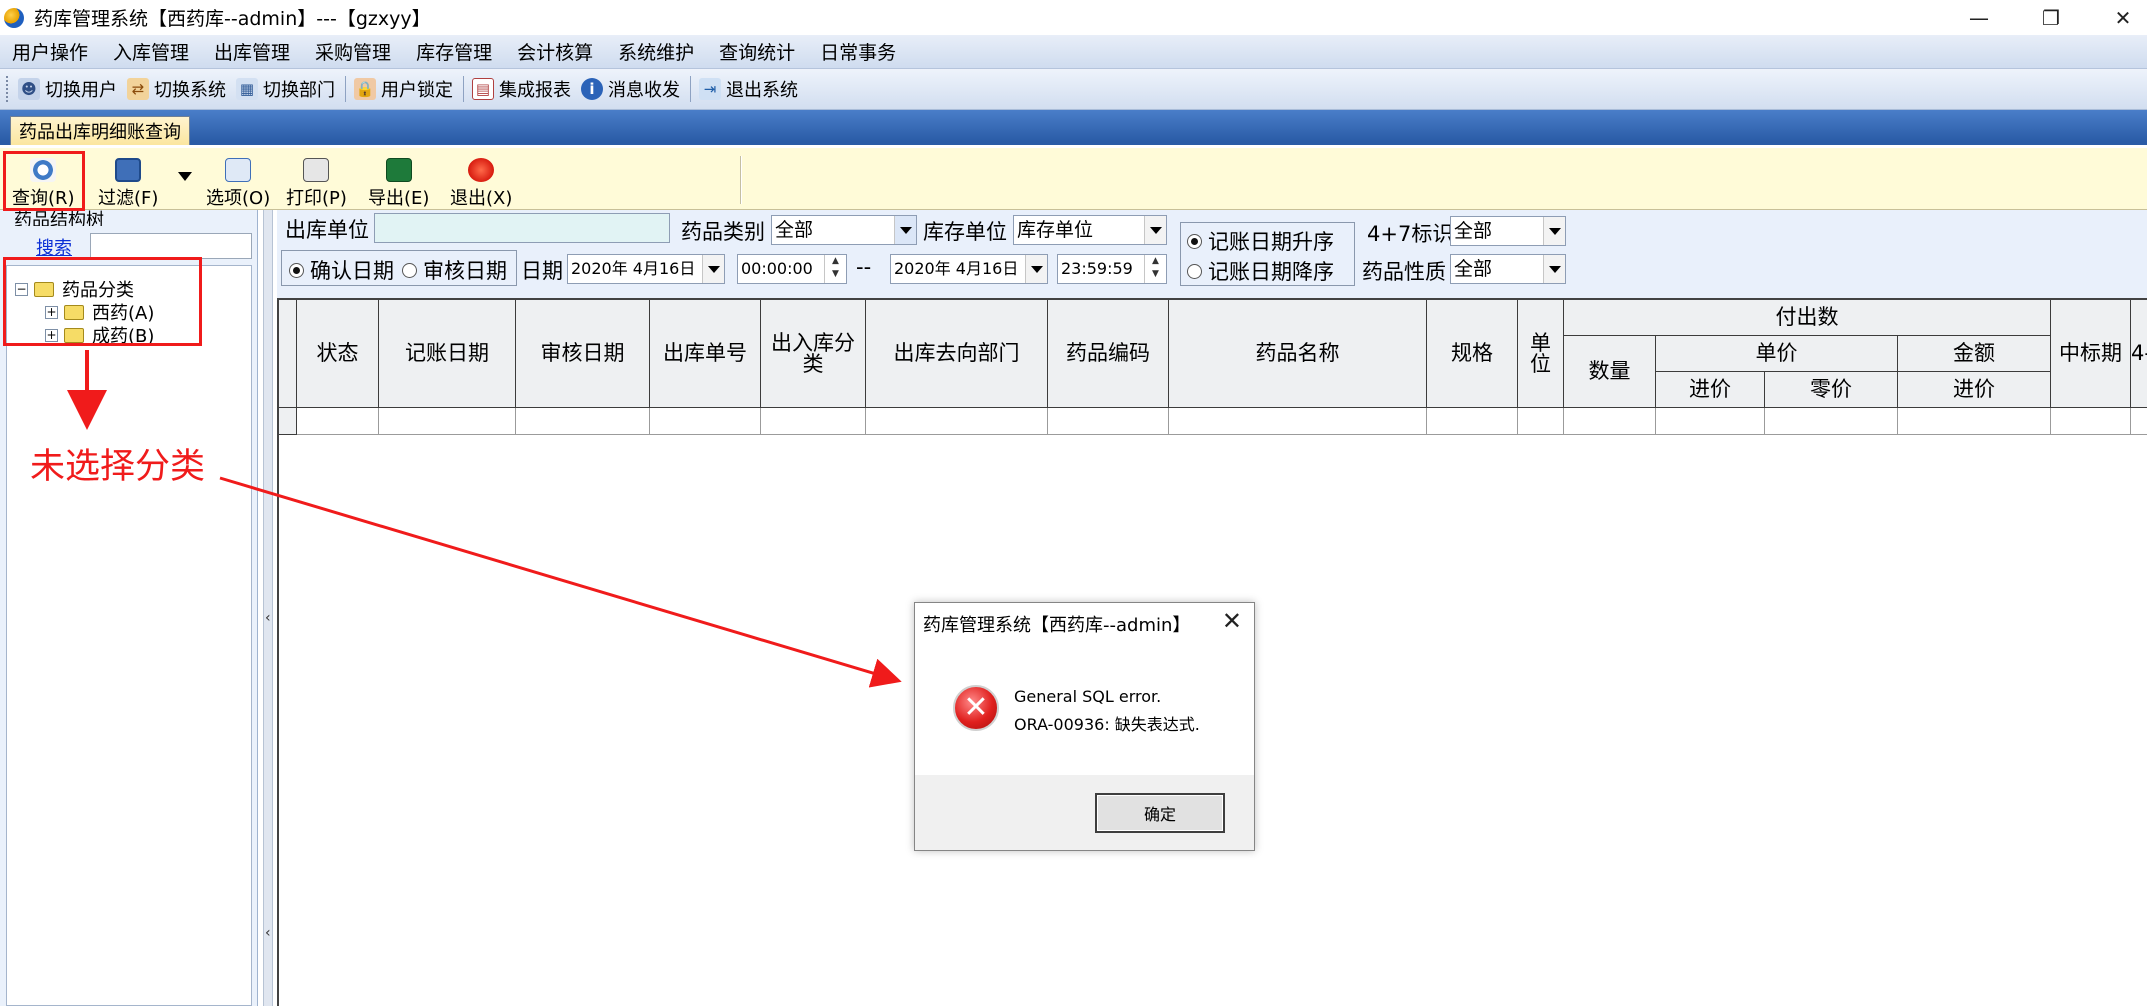 The width and height of the screenshot is (2147, 1006). Describe the element at coordinates (338, 354) in the screenshot. I see `col-status: 状态` at that location.